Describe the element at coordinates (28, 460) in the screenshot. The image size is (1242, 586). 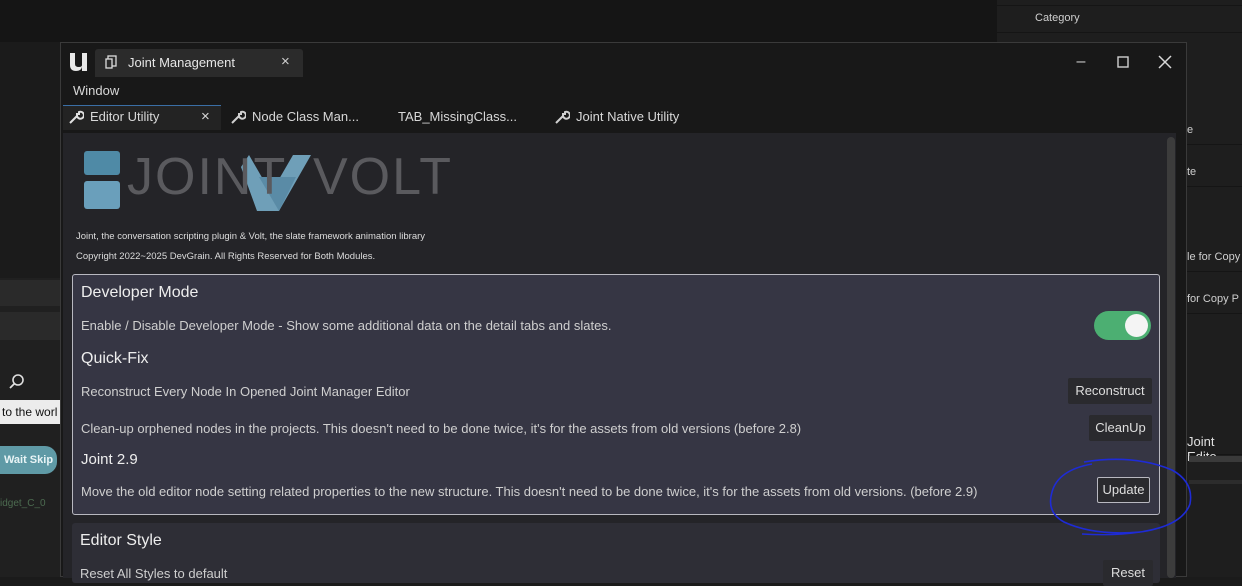
I see `wait-skip-node-button: Wait Skip` at that location.